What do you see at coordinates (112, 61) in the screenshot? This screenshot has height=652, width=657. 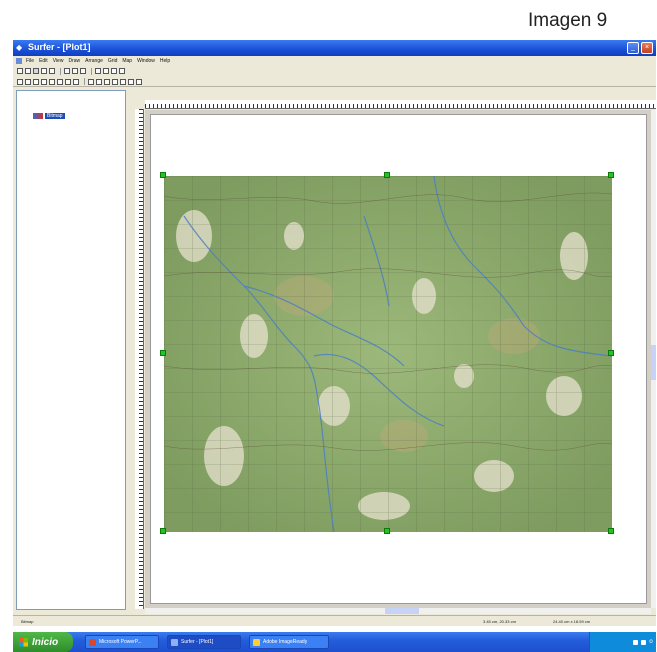 I see `menu-grid: Grid` at bounding box center [112, 61].